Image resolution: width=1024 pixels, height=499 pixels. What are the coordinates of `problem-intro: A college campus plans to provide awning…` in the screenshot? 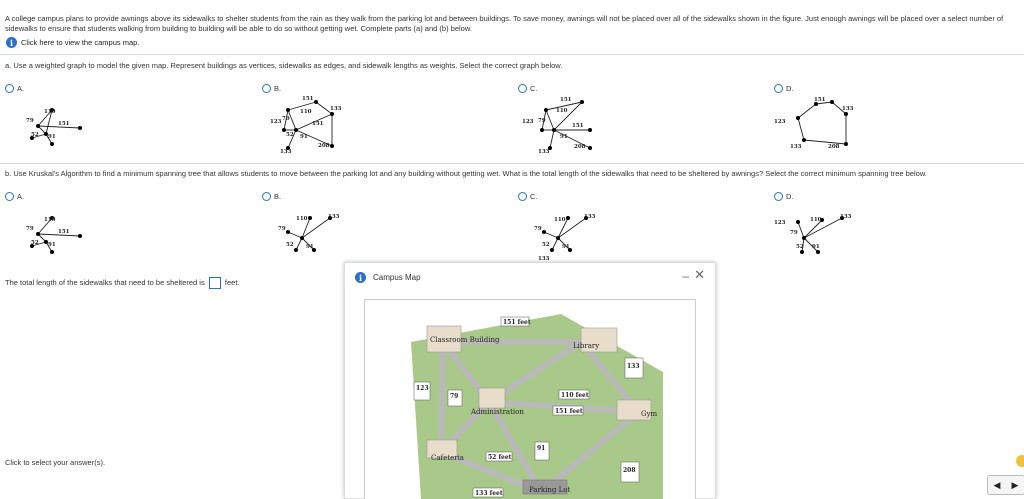 It's located at (504, 23).